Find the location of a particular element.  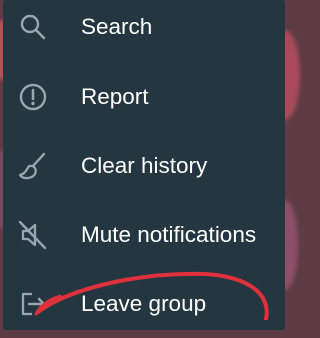

menu-item-label: Clear history is located at coordinates (144, 165).